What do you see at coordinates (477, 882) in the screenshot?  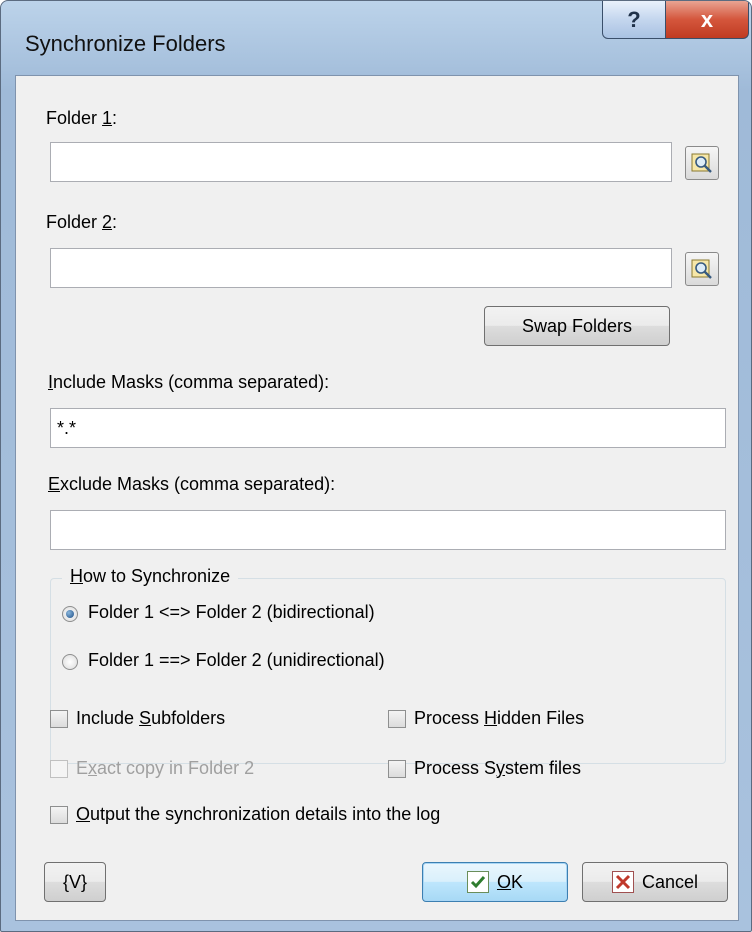 I see `check-icon` at bounding box center [477, 882].